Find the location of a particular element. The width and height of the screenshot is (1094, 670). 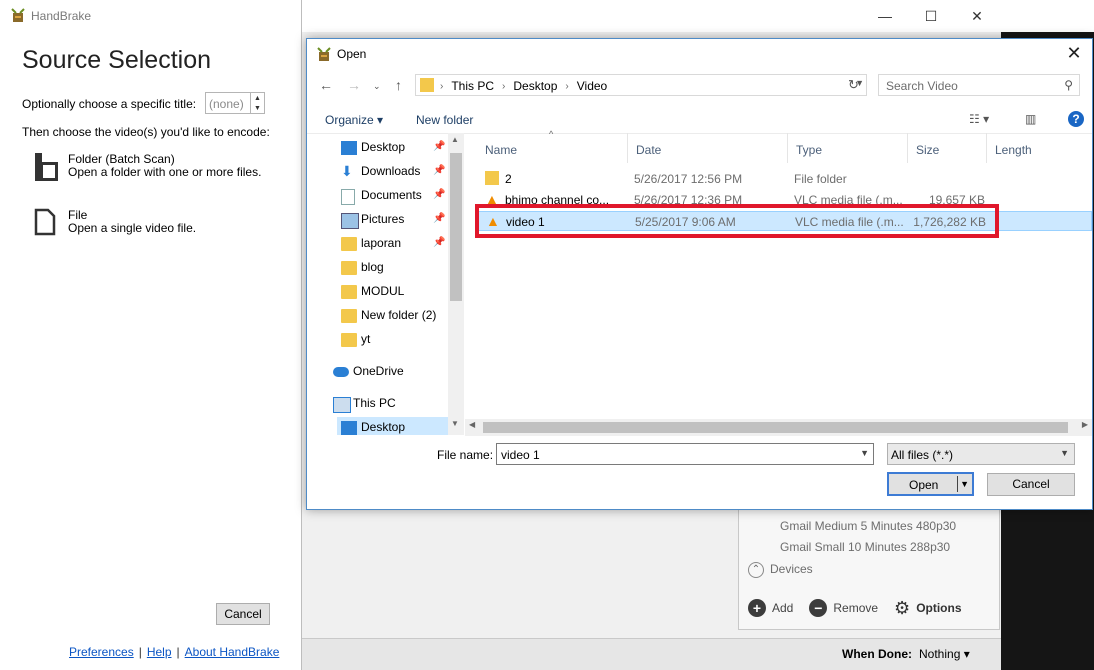

about-link: About HandBrake is located at coordinates (232, 652).